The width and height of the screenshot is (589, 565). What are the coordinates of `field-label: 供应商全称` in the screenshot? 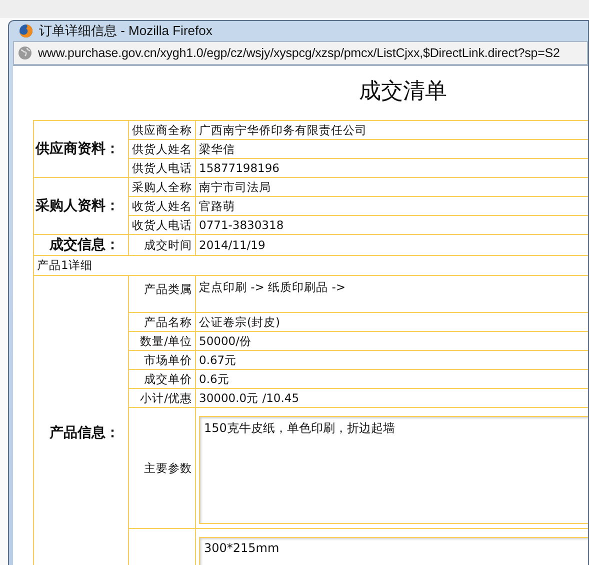 It's located at (162, 130).